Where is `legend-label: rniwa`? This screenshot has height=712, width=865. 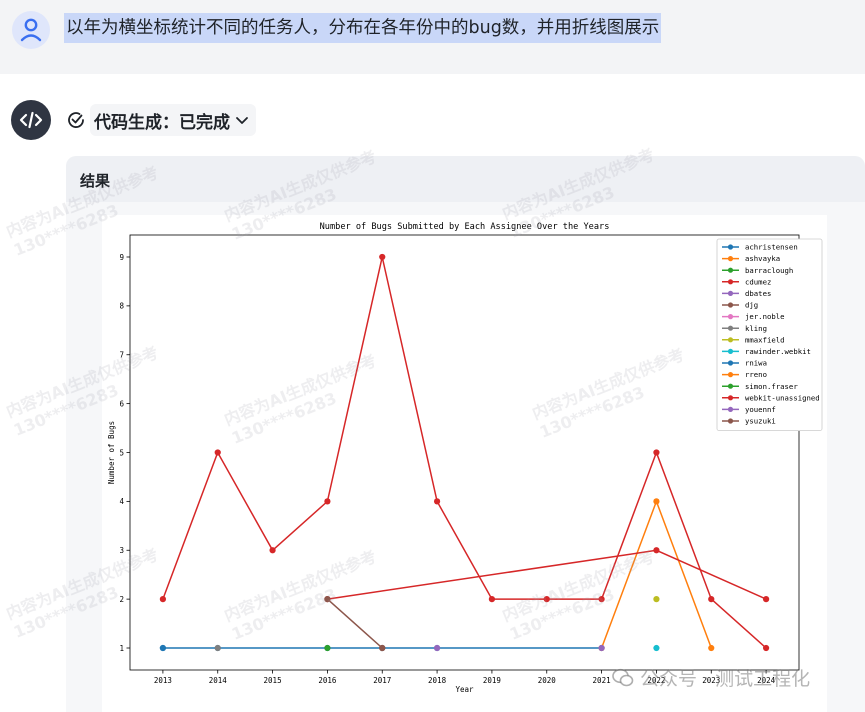 legend-label: rniwa is located at coordinates (756, 363).